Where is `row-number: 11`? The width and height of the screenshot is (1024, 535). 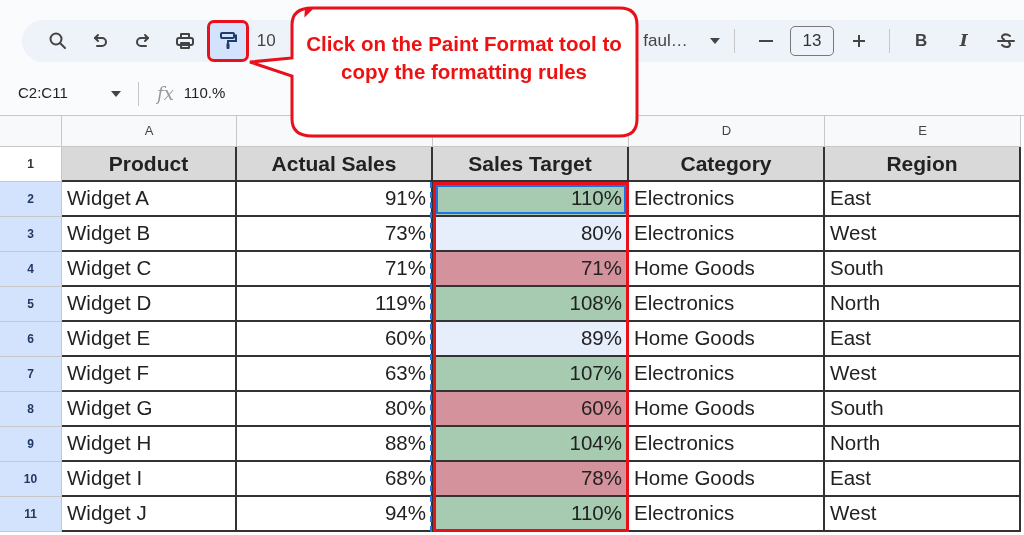 row-number: 11 is located at coordinates (31, 514).